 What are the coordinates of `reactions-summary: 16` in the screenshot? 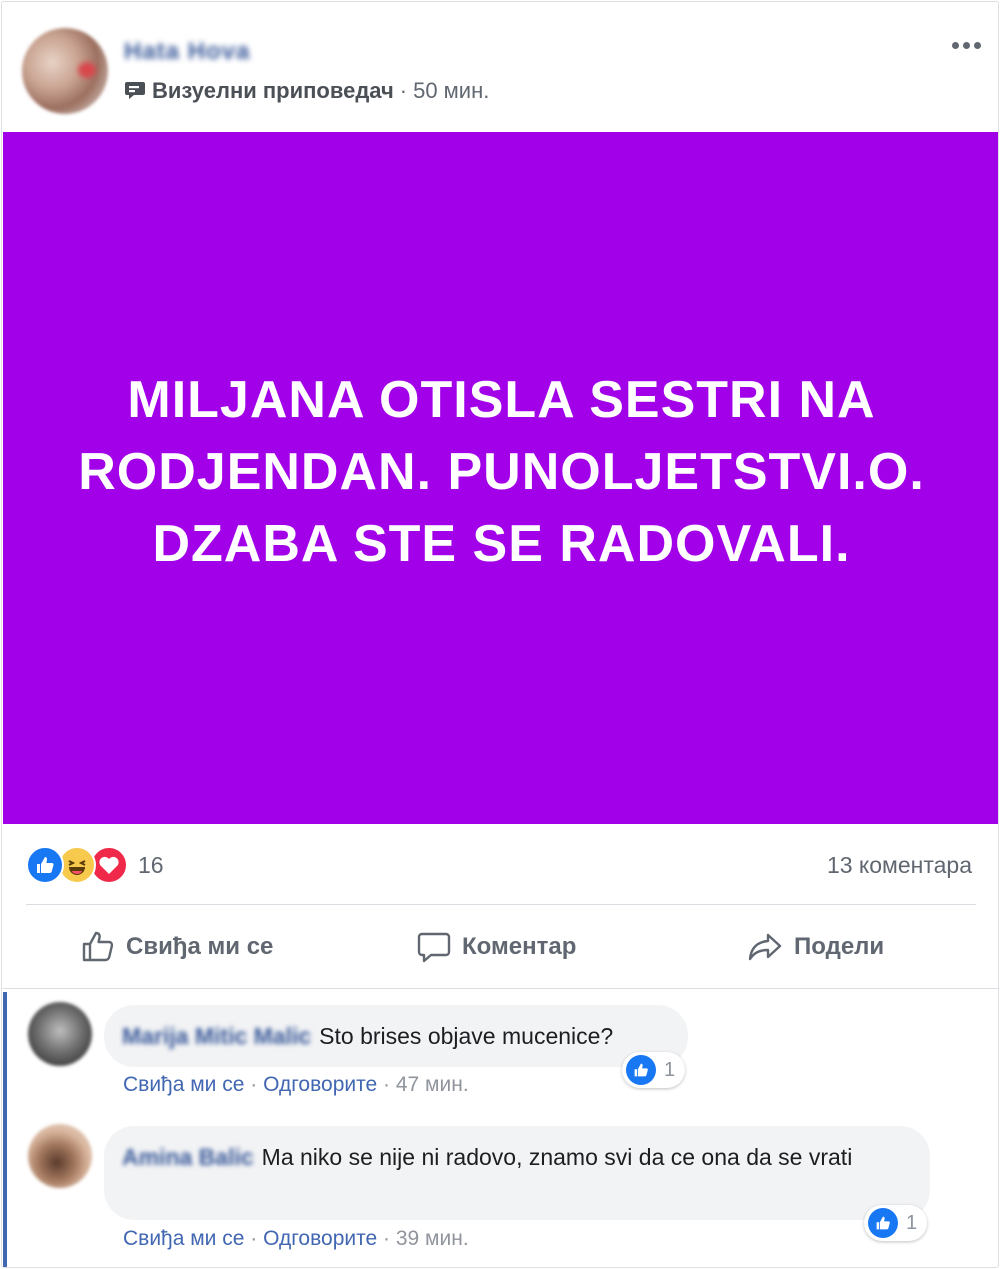 It's located at (95, 865).